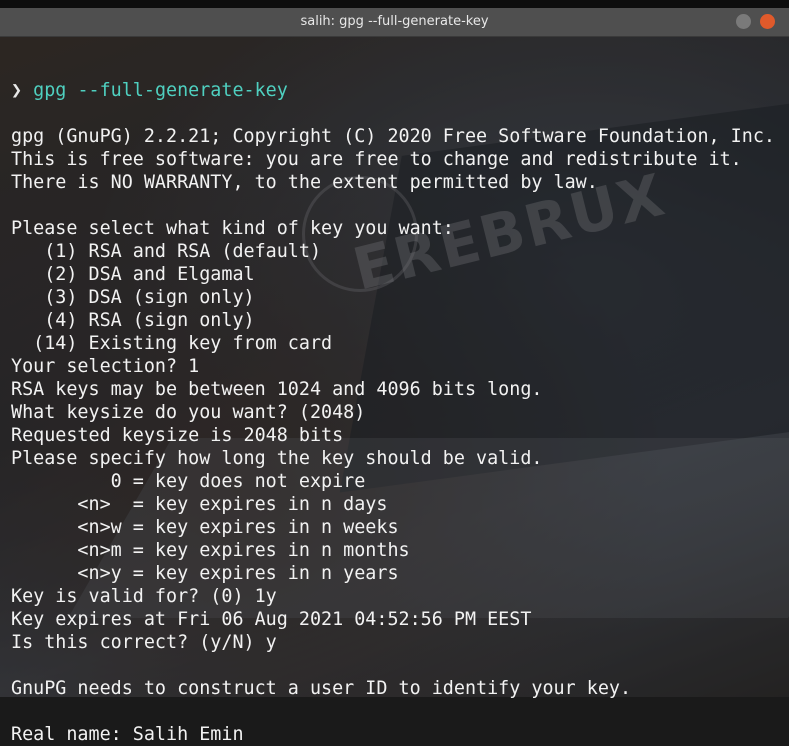 The image size is (789, 746). What do you see at coordinates (210, 550) in the screenshot?
I see `output-line: <n>m = key expires in n months` at bounding box center [210, 550].